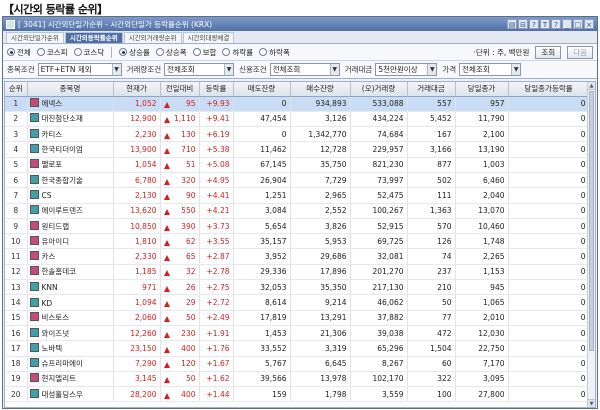  What do you see at coordinates (62, 180) in the screenshot?
I see `stock-name: 한국종합기술` at bounding box center [62, 180].